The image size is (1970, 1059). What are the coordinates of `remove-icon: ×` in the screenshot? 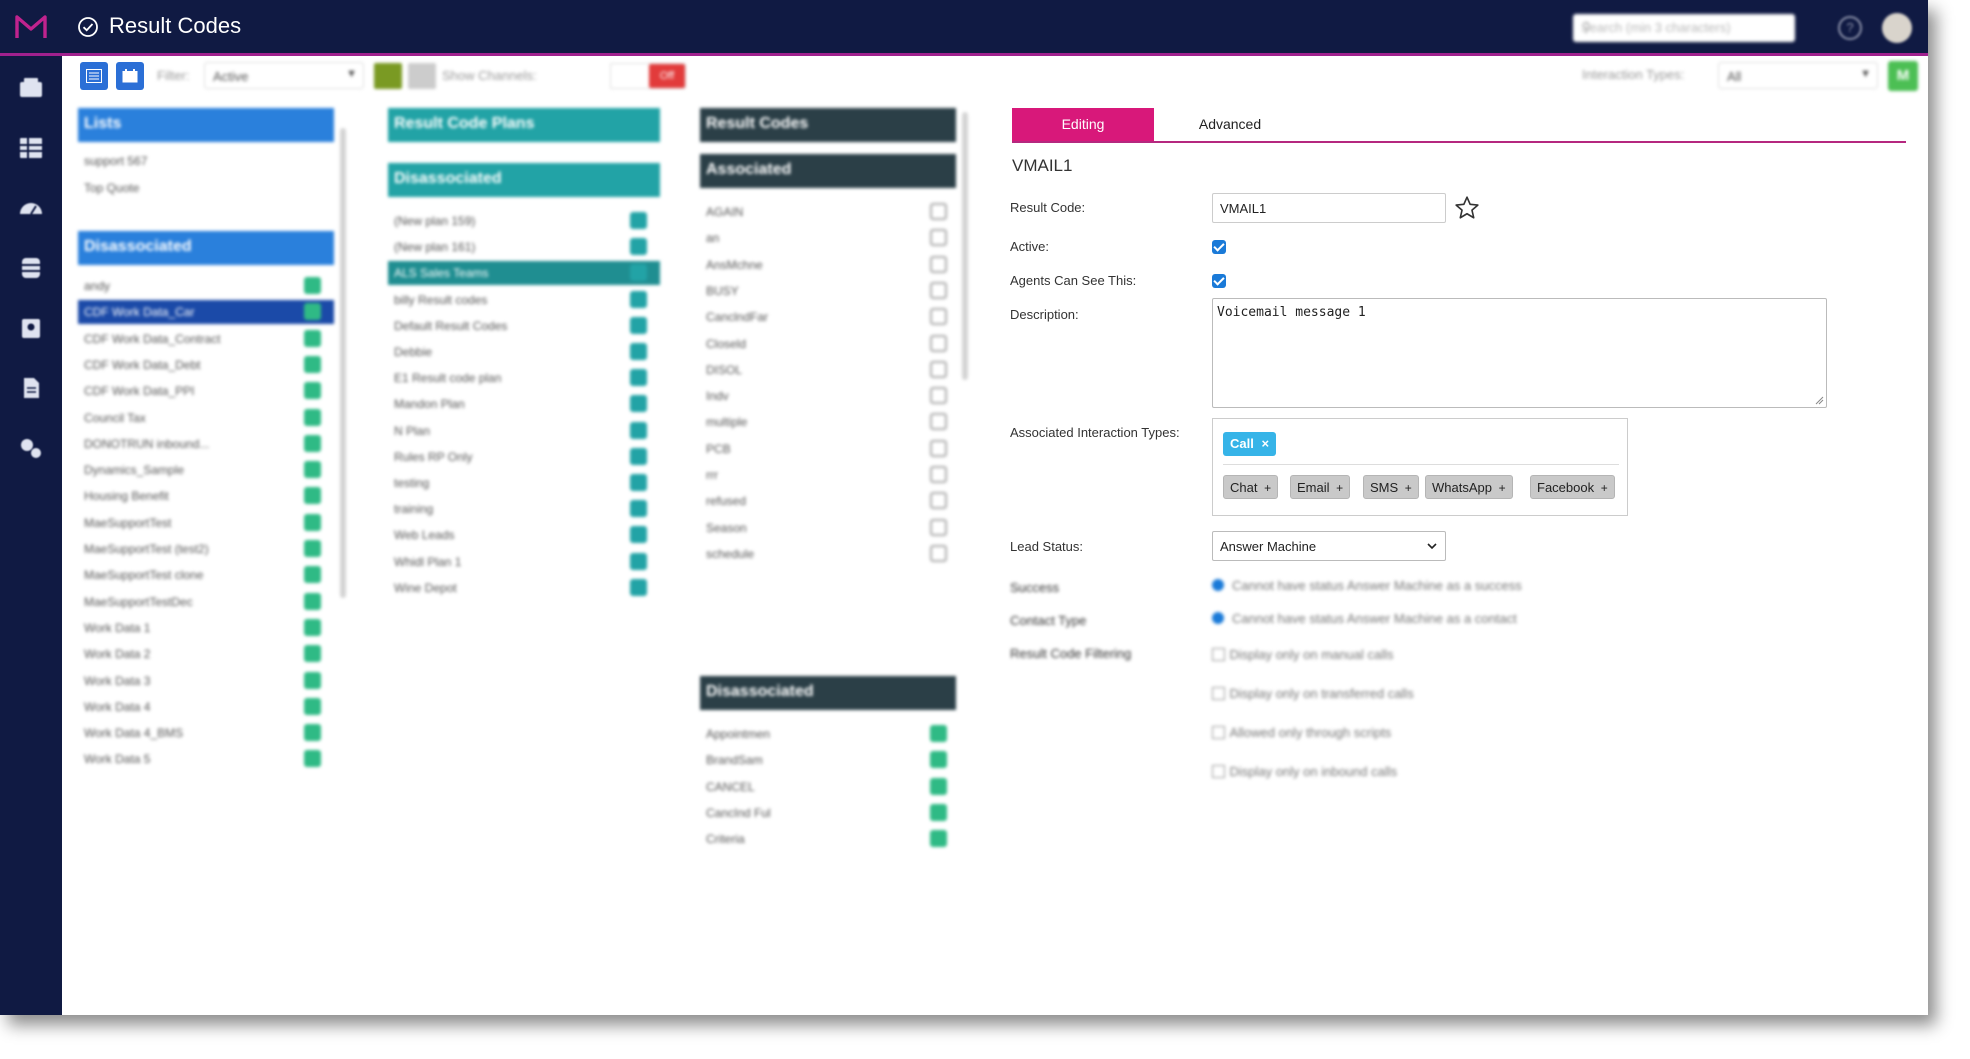 It's located at (1265, 443).